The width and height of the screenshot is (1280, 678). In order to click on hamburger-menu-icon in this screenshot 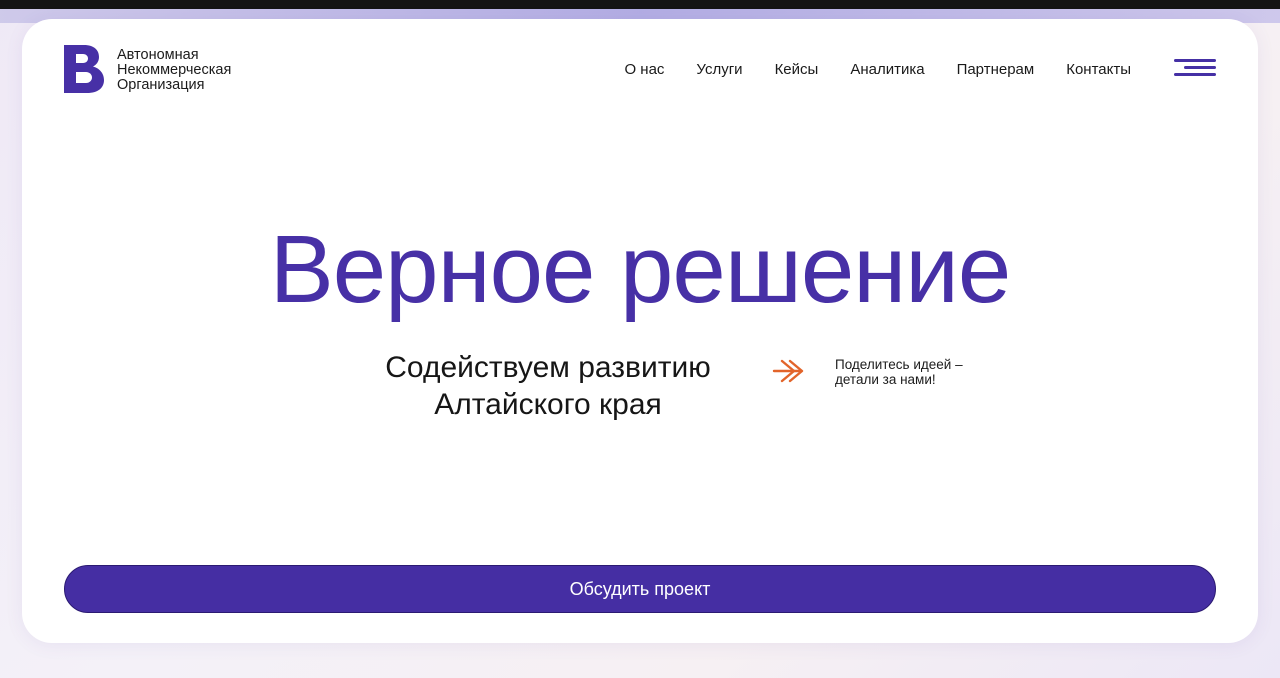, I will do `click(1195, 68)`.